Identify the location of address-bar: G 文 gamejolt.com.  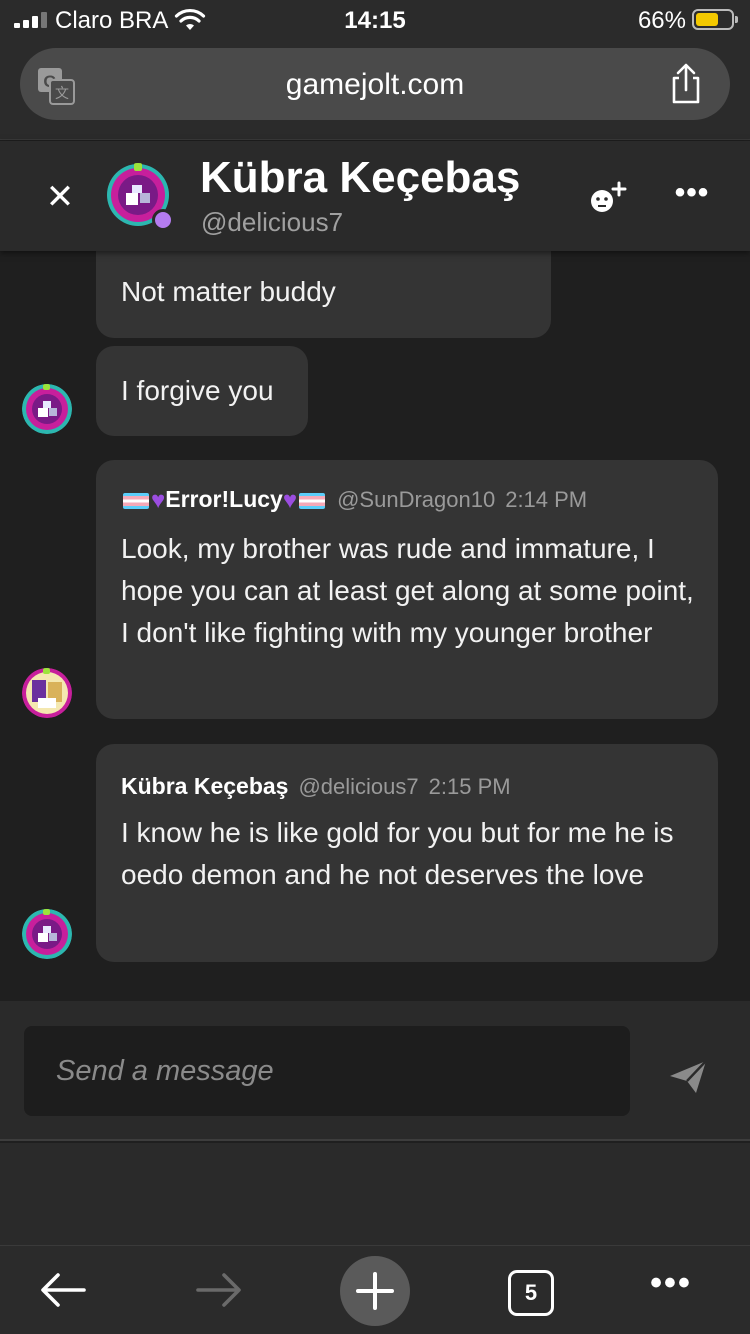
(375, 84).